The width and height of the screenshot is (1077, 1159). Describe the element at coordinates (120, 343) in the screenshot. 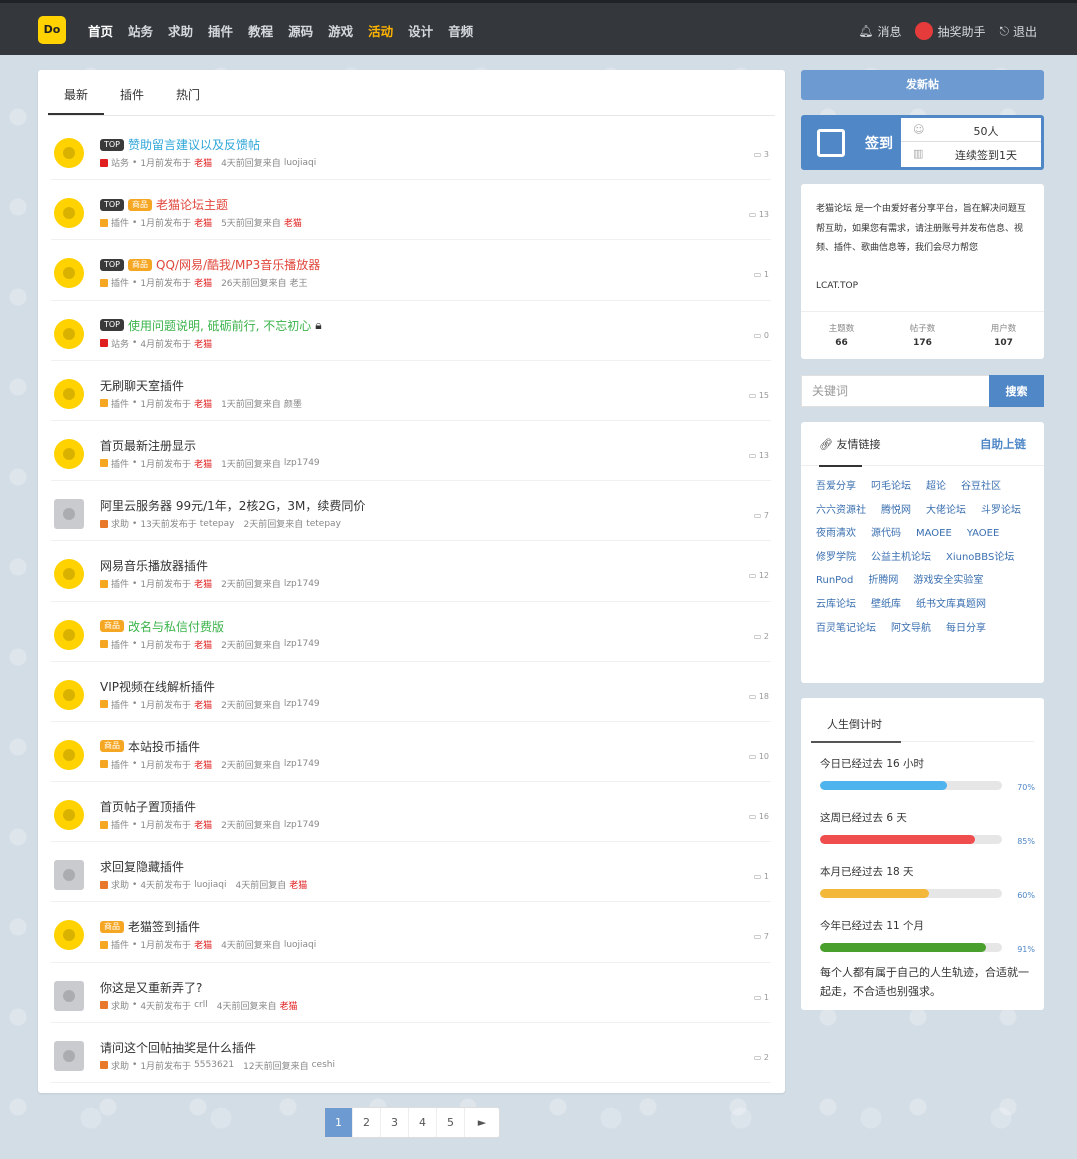

I see `thread-category: 站务` at that location.